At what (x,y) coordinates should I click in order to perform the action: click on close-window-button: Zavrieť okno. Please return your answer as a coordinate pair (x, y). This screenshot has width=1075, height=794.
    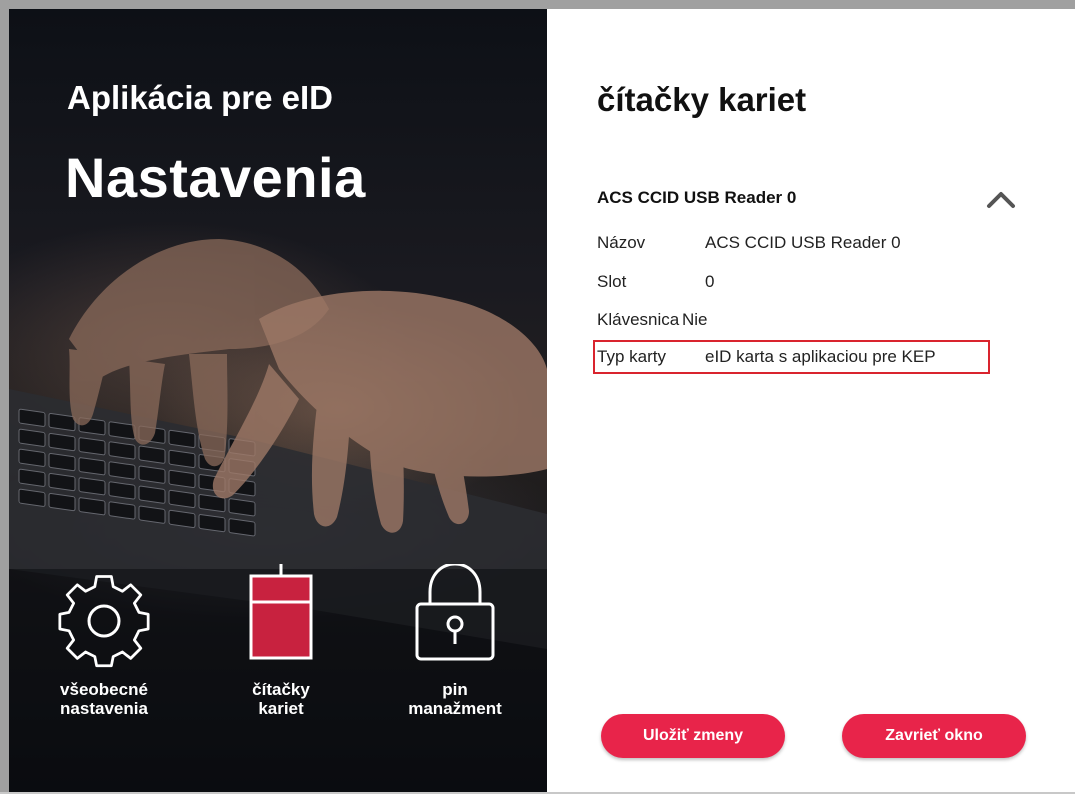
    Looking at the image, I should click on (934, 736).